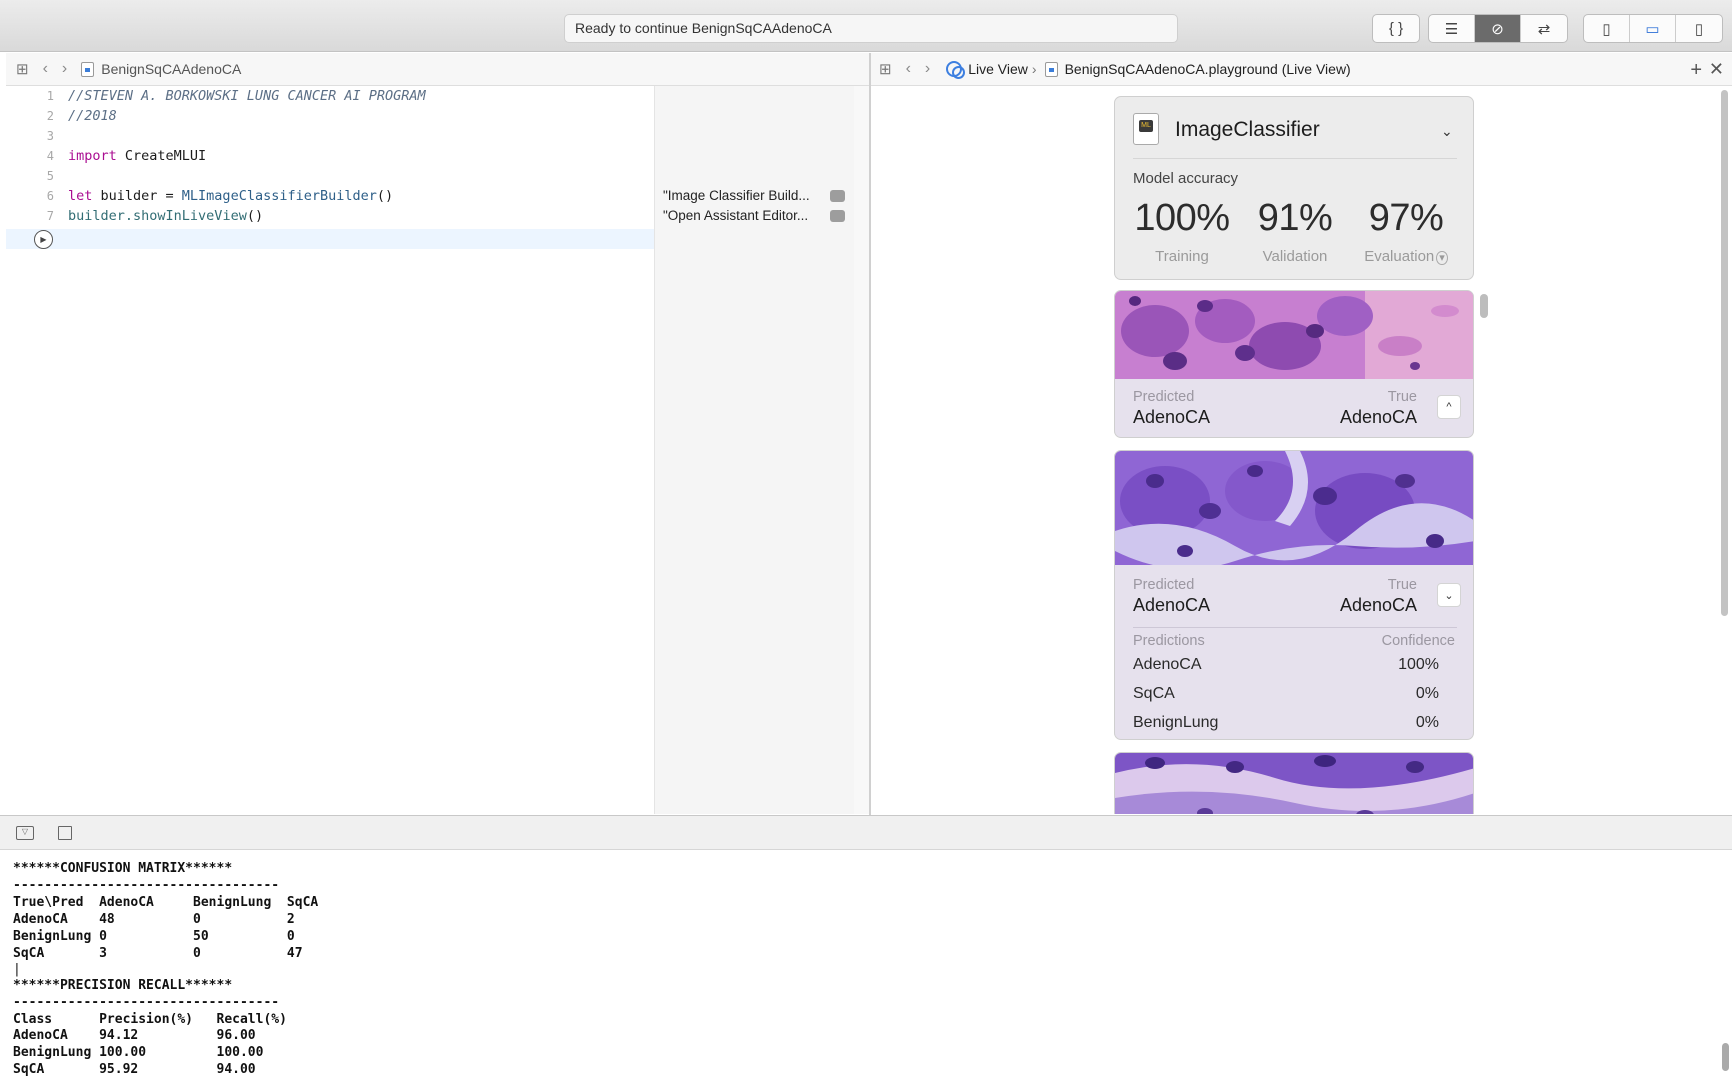 This screenshot has width=1732, height=1080. I want to click on metric-label: Evaluation ▾, so click(1406, 256).